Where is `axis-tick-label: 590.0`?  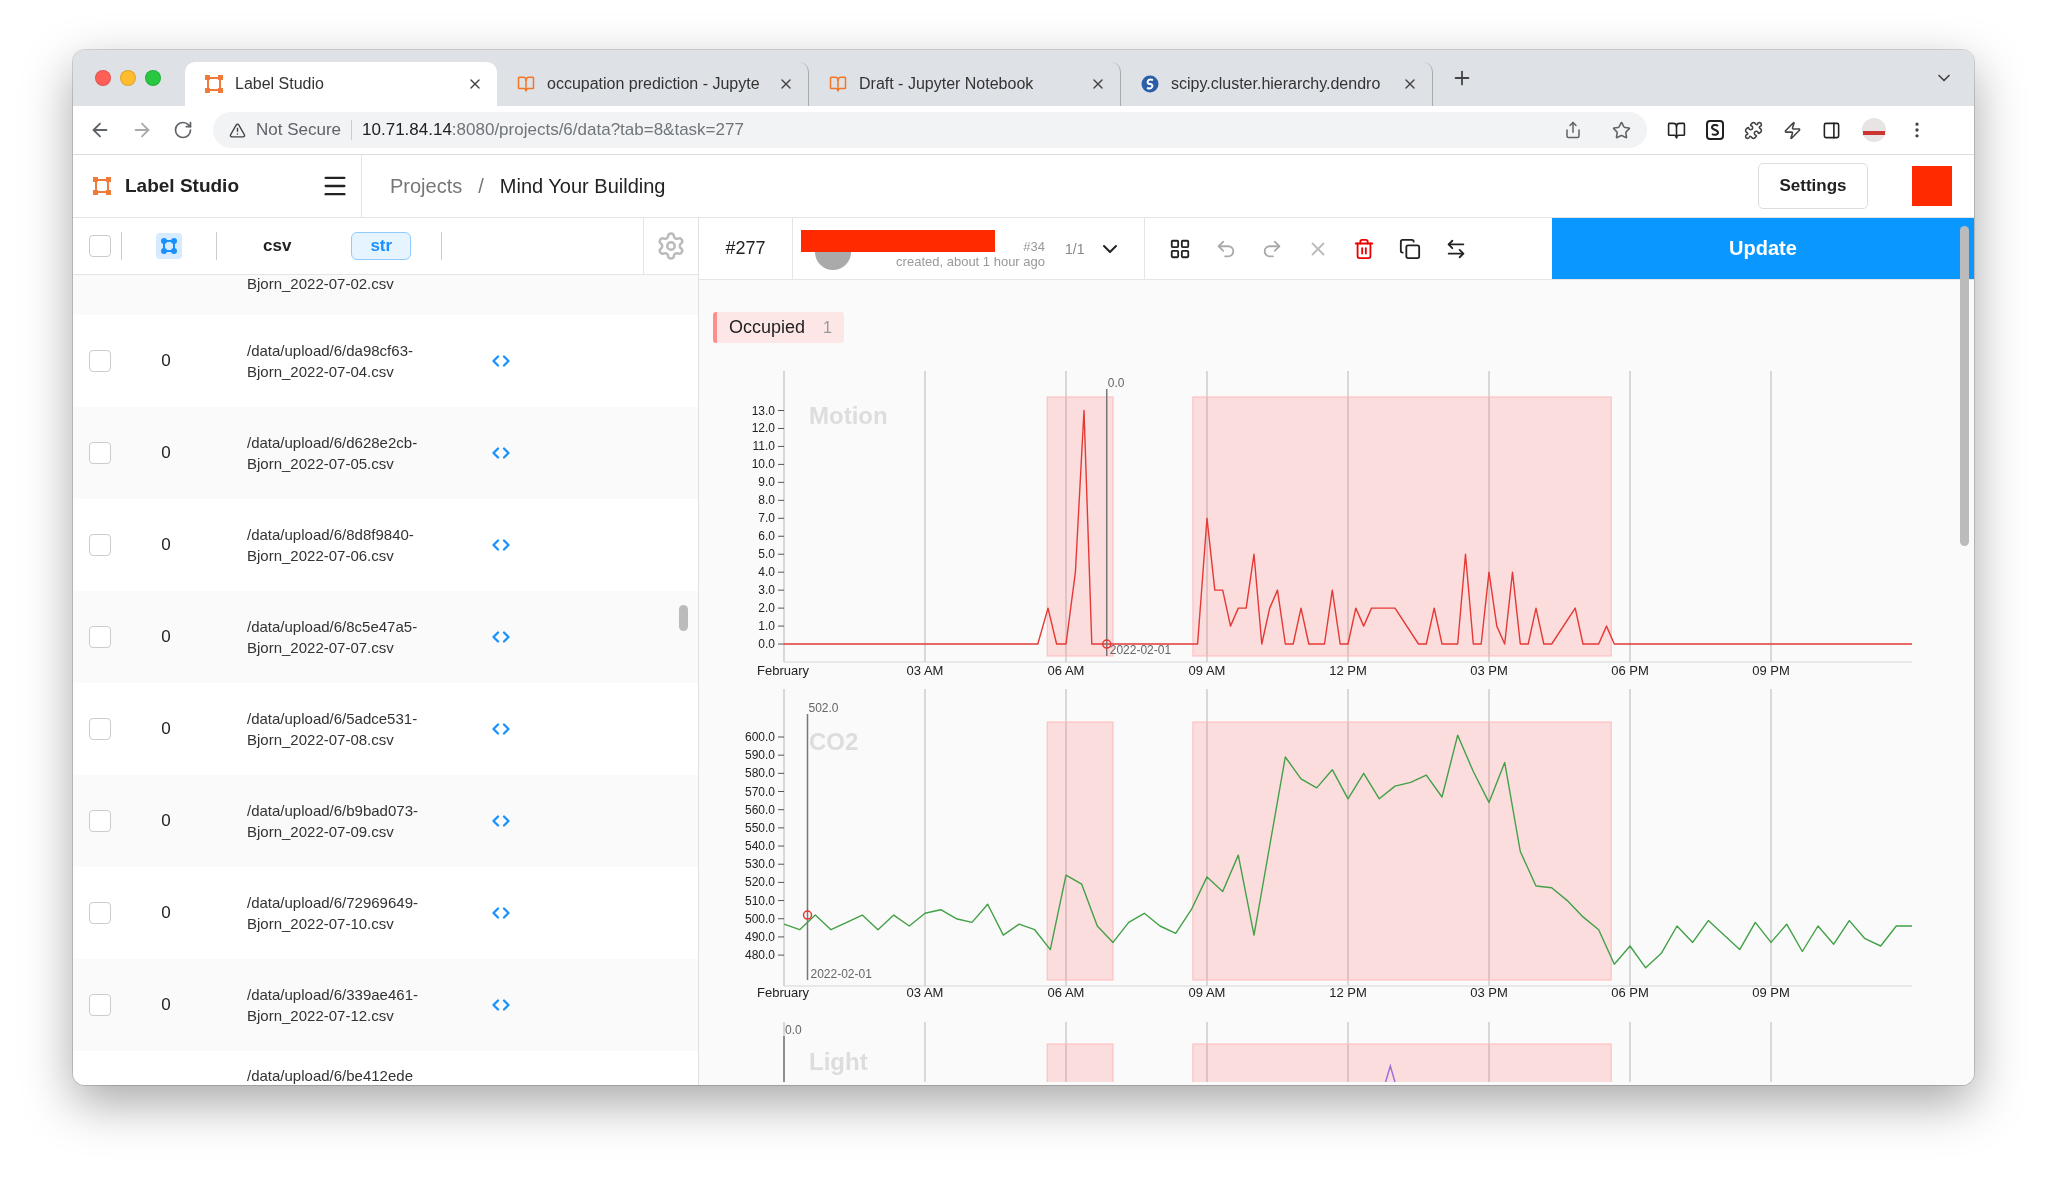
axis-tick-label: 590.0 is located at coordinates (759, 755).